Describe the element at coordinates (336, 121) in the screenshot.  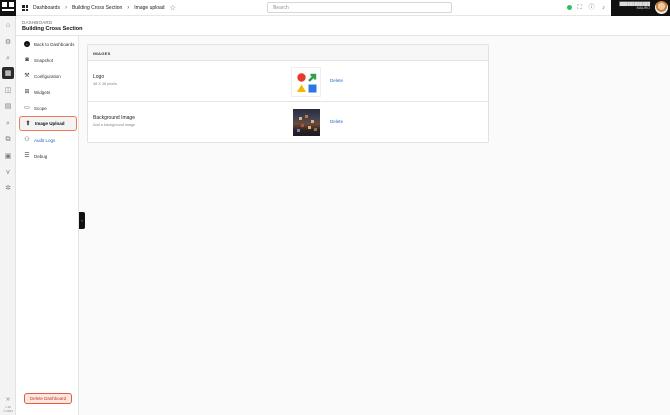
I see `delete-background-image-link: Delete` at that location.